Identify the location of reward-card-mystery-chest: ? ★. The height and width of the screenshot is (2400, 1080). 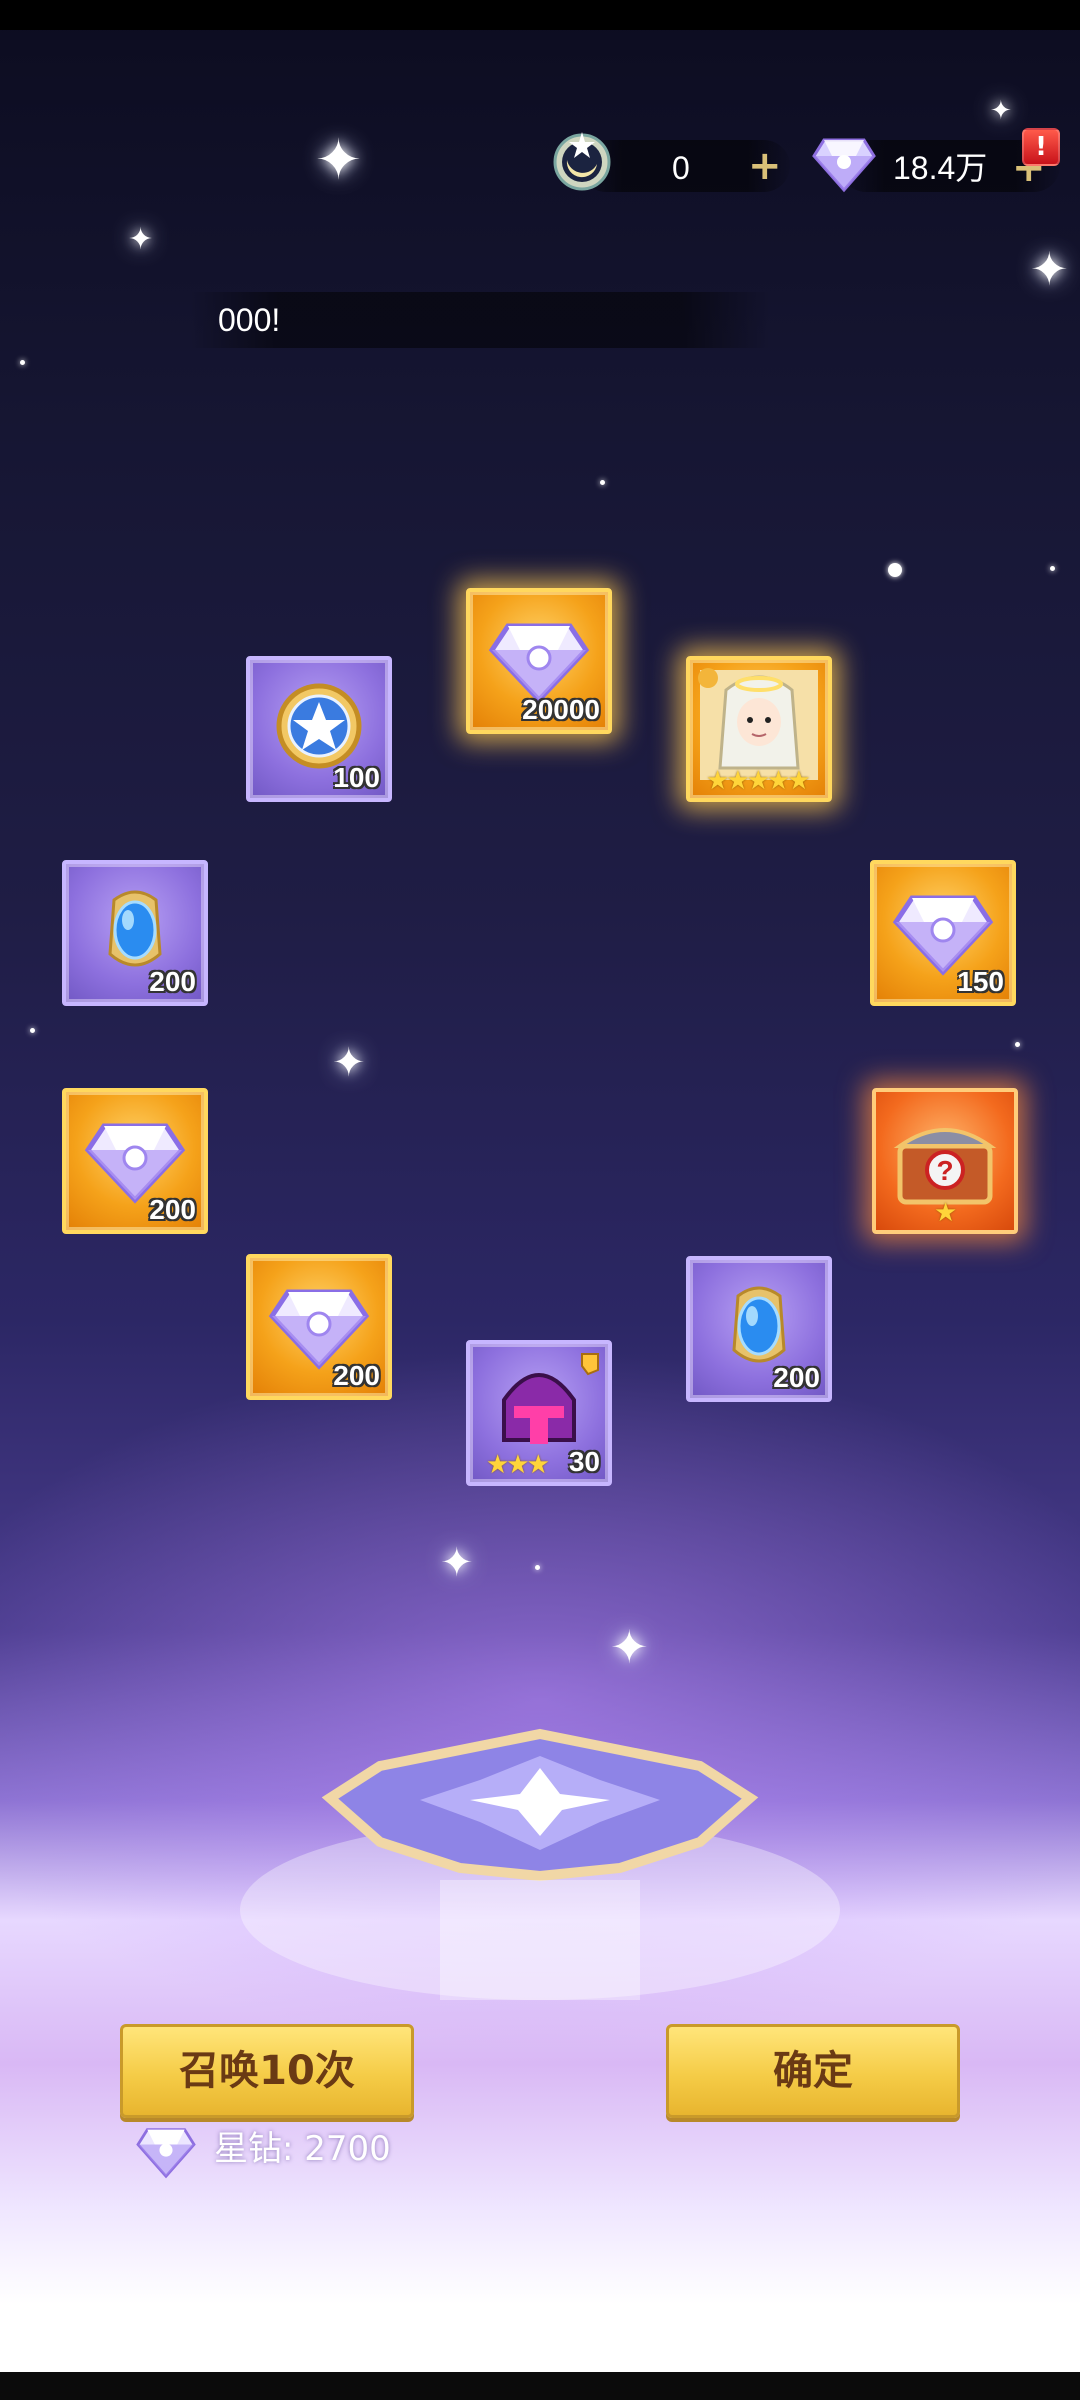
(945, 1161).